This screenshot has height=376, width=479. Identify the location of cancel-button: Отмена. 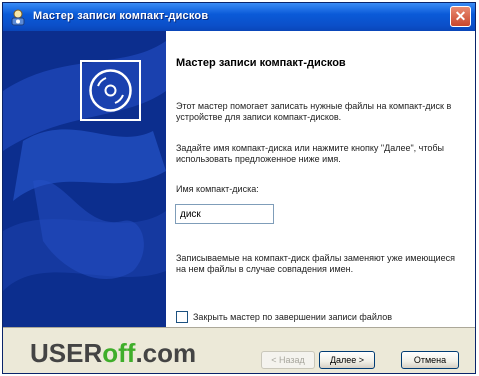
(430, 360).